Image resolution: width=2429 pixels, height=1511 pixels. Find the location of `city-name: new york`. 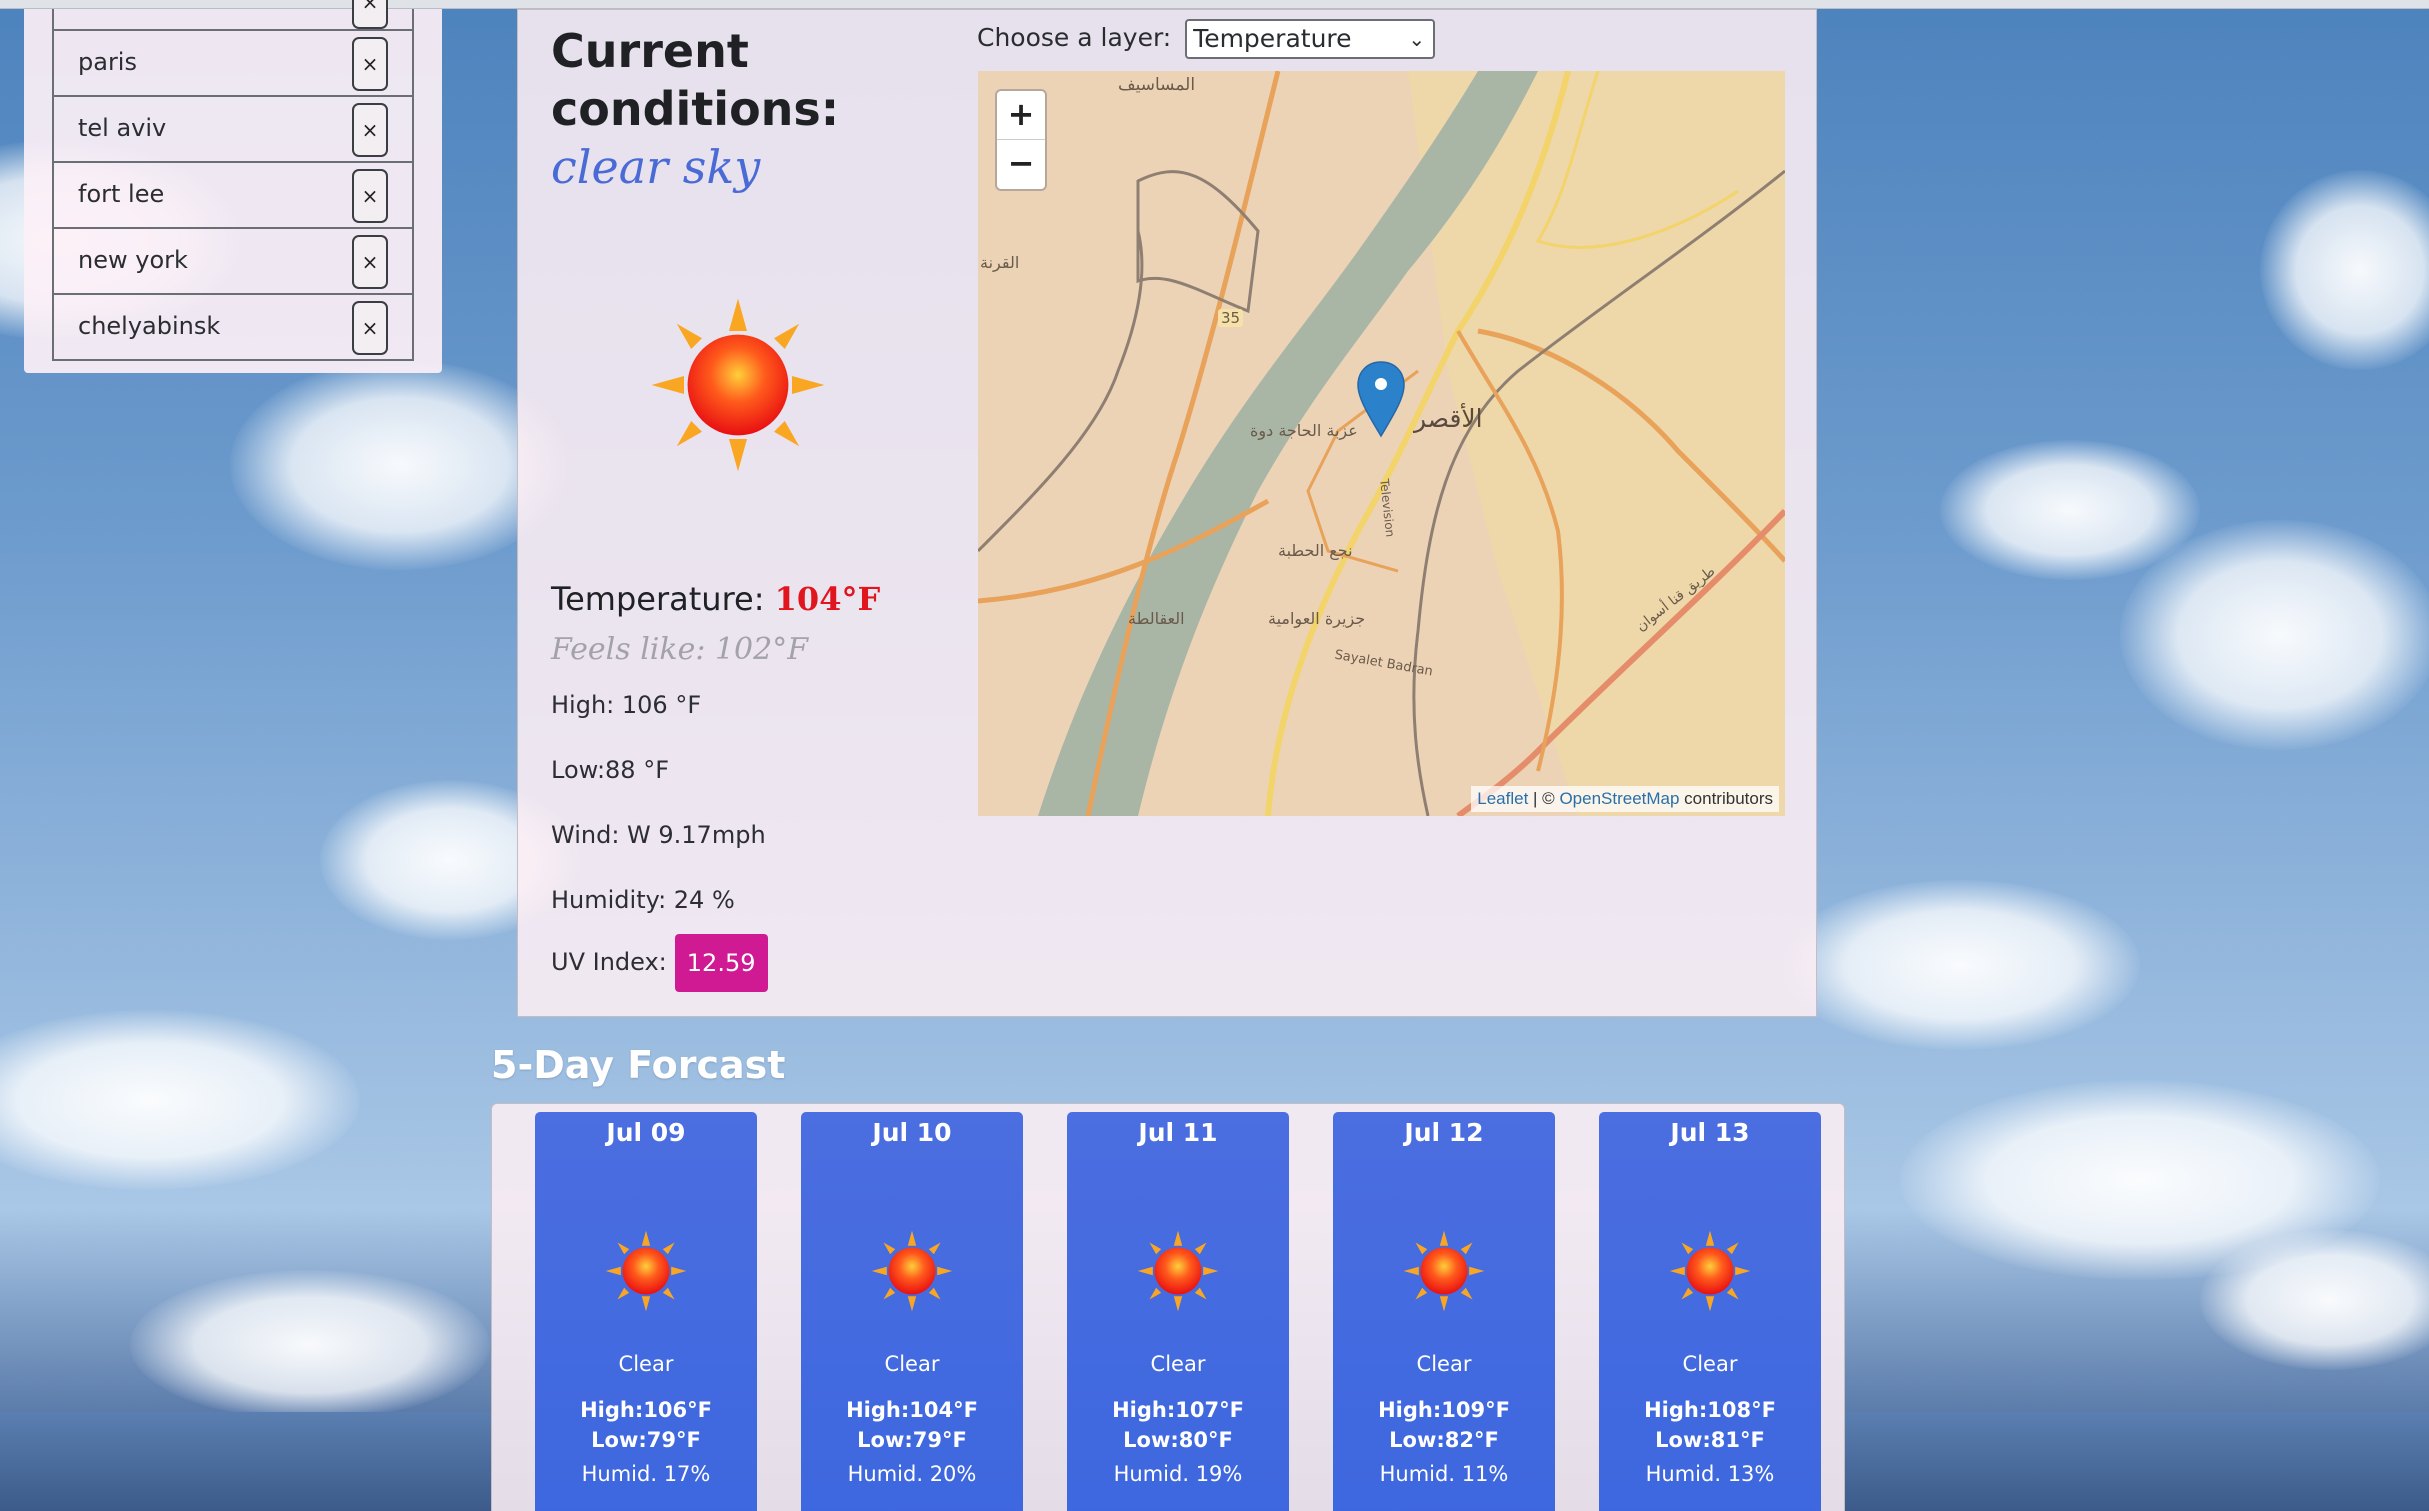

city-name: new york is located at coordinates (133, 260).